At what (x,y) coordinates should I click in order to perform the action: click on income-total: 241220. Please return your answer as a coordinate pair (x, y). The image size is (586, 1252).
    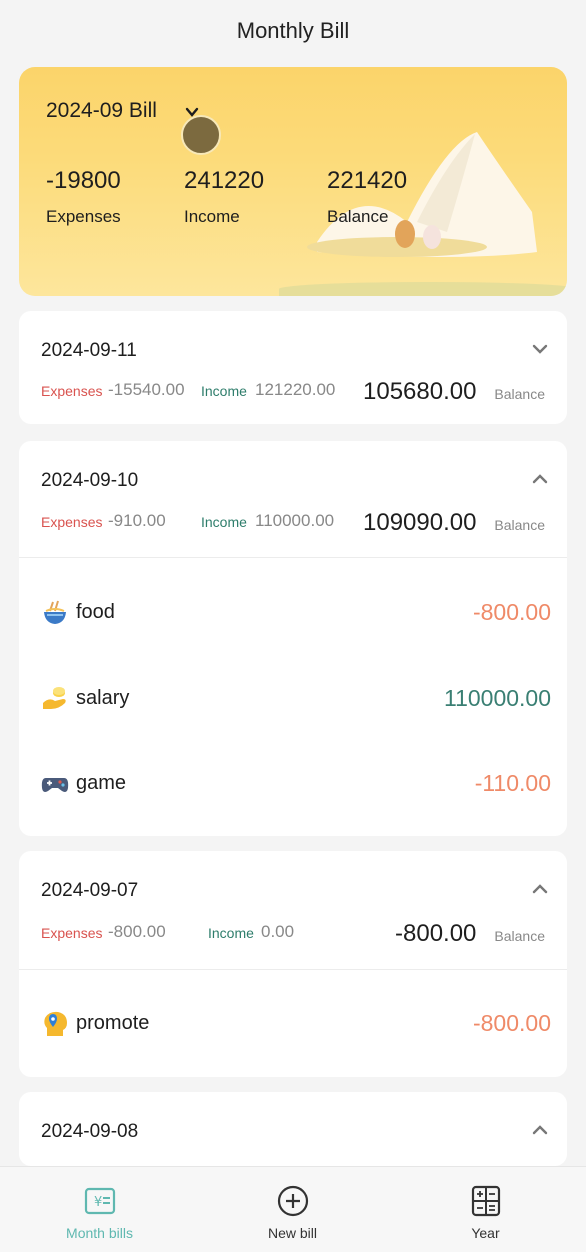
    Looking at the image, I should click on (224, 180).